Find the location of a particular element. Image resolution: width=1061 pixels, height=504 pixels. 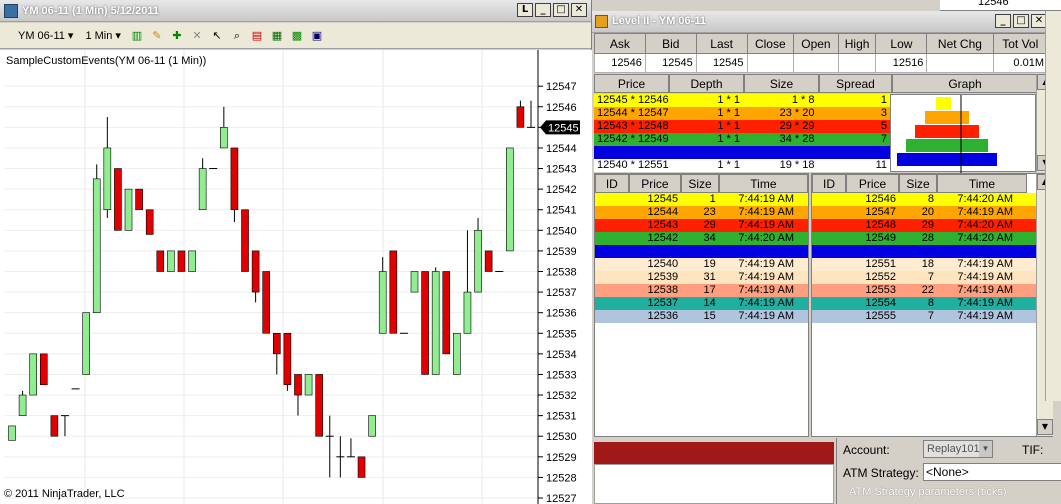

pencil-icon: ✎ is located at coordinates (157, 36).